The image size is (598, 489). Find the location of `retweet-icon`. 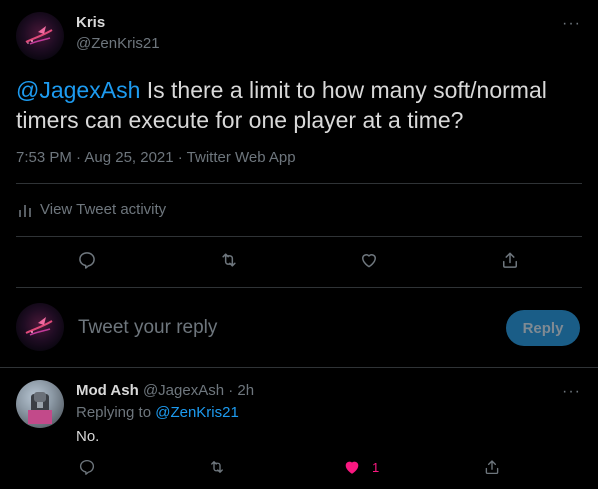

retweet-icon is located at coordinates (229, 260).